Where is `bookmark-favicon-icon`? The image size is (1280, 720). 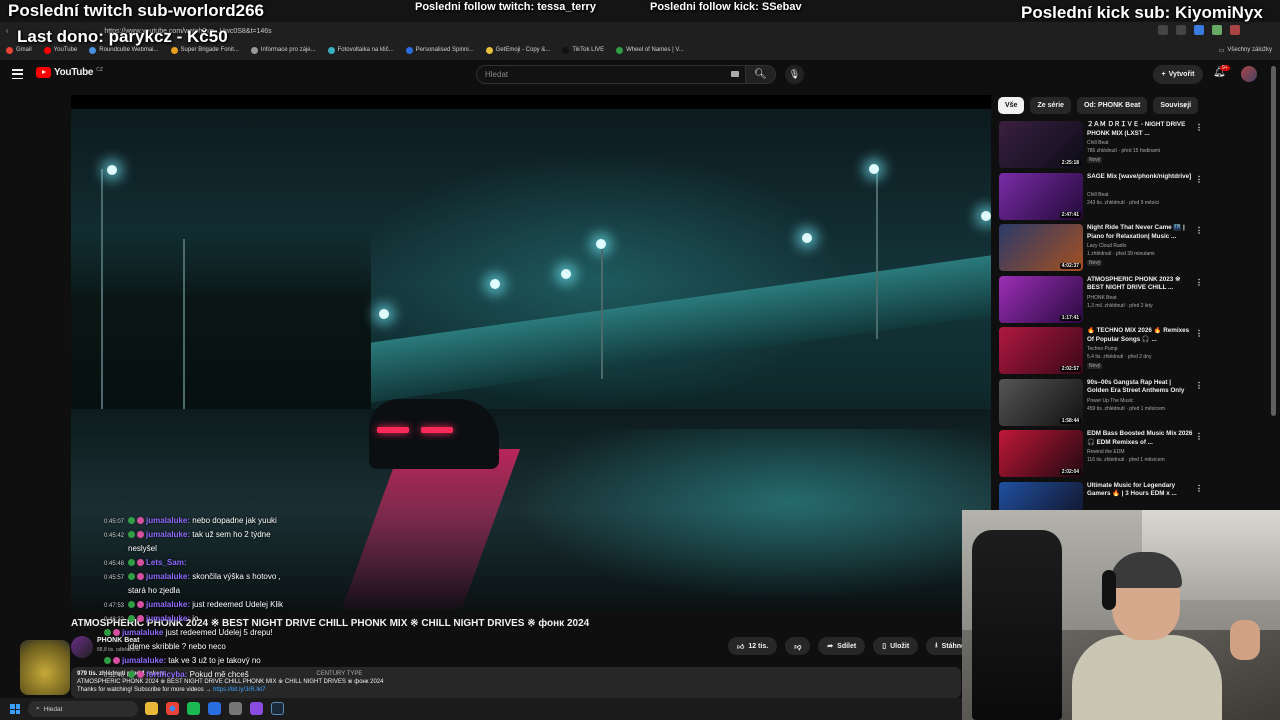 bookmark-favicon-icon is located at coordinates (9, 50).